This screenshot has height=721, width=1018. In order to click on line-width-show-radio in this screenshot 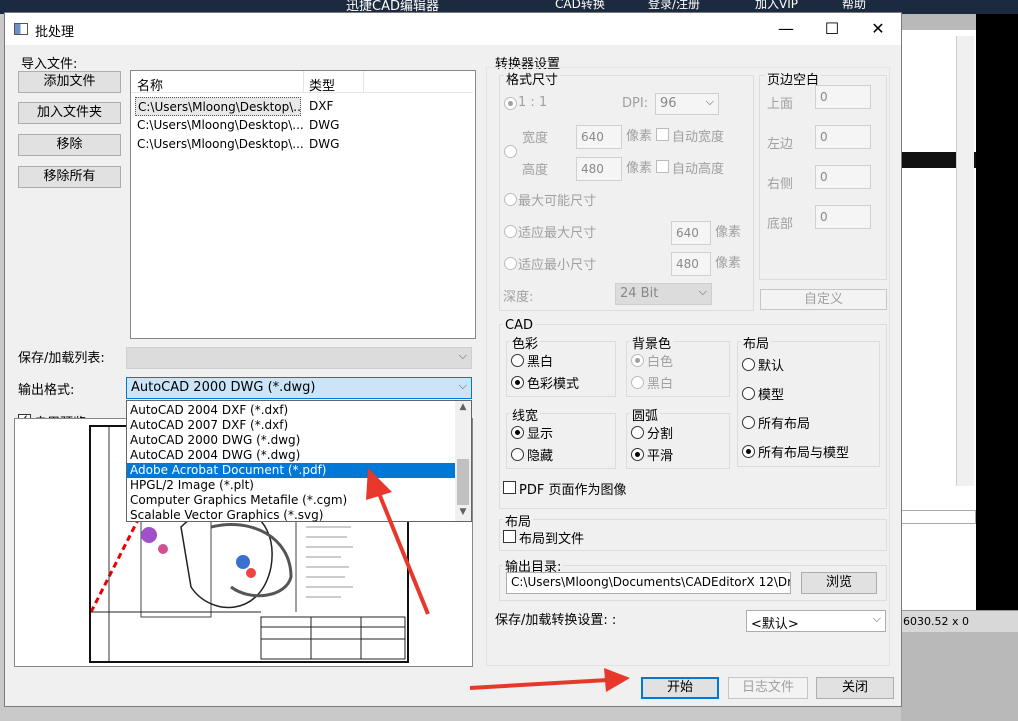, I will do `click(517, 432)`.